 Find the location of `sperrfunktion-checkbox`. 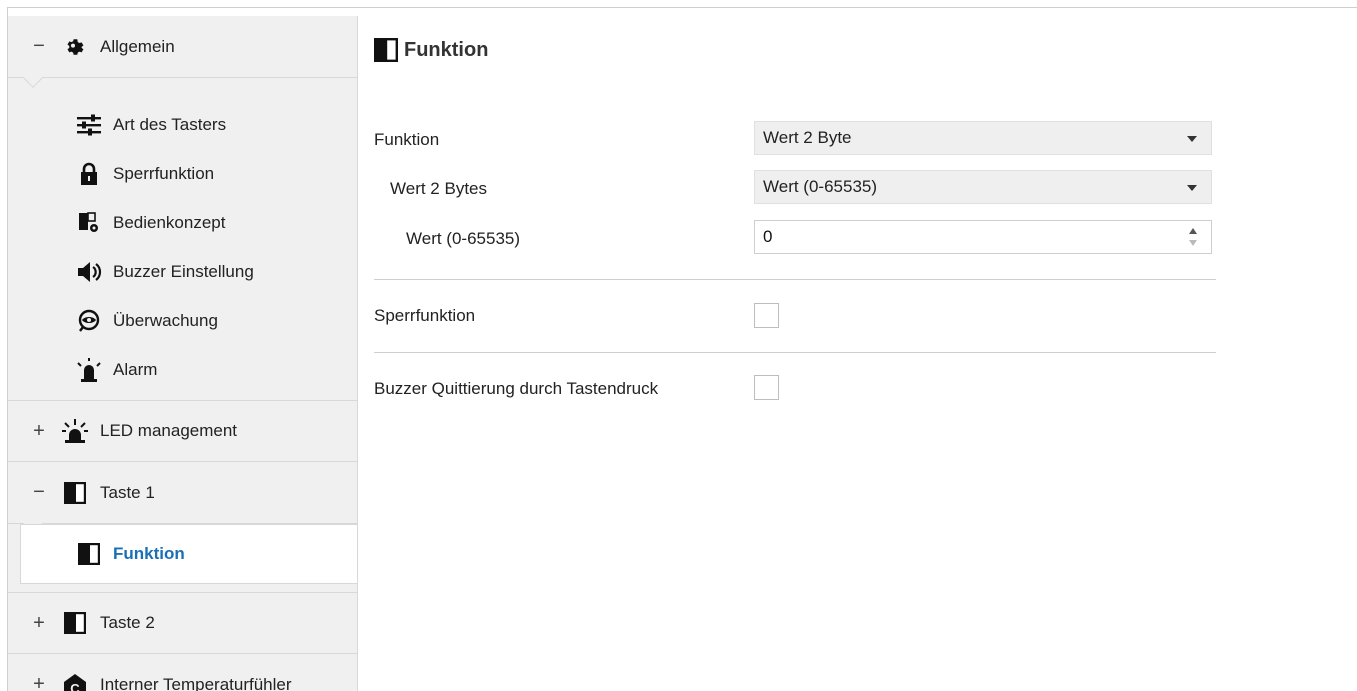

sperrfunktion-checkbox is located at coordinates (766, 315).